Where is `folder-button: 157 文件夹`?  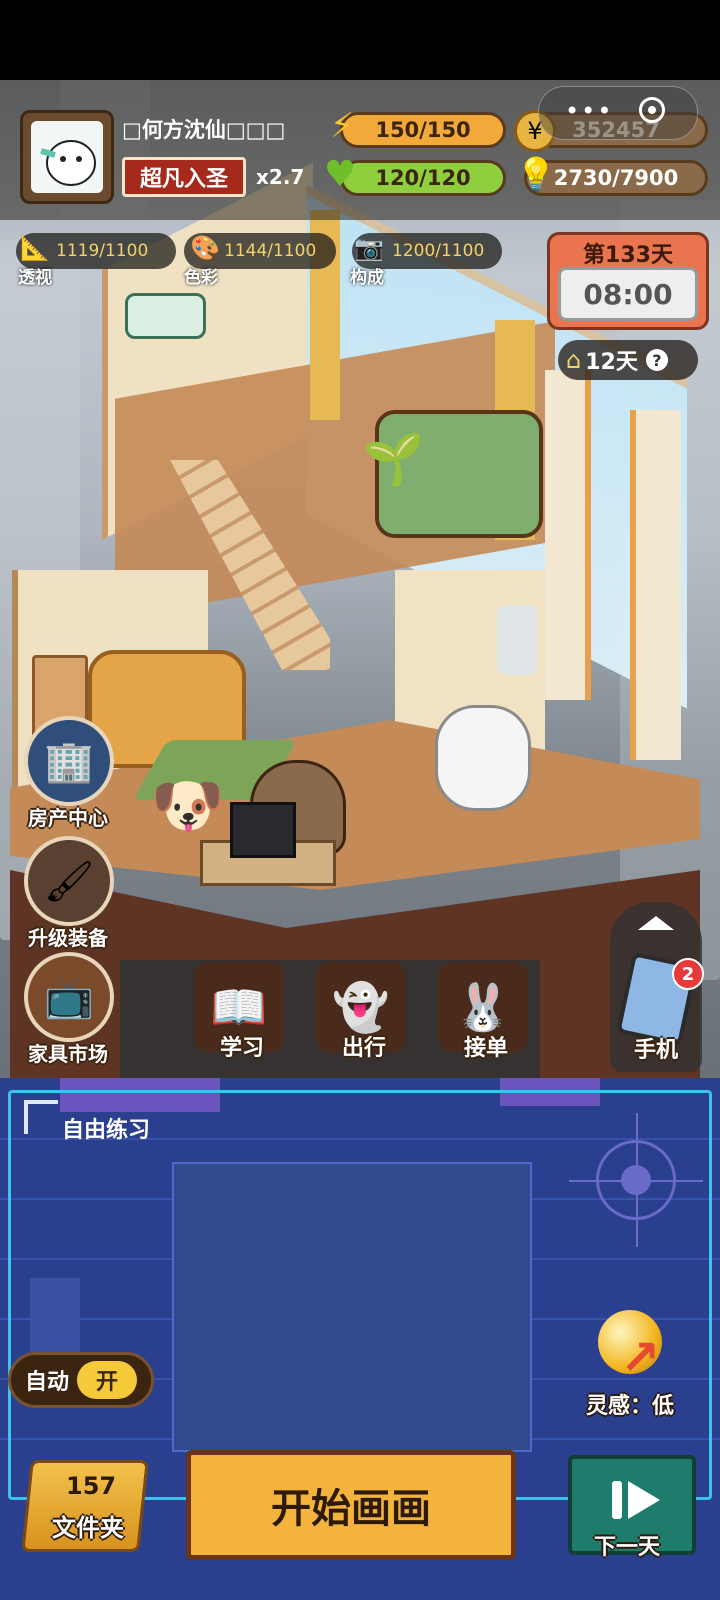 folder-button: 157 文件夹 is located at coordinates (85, 1505).